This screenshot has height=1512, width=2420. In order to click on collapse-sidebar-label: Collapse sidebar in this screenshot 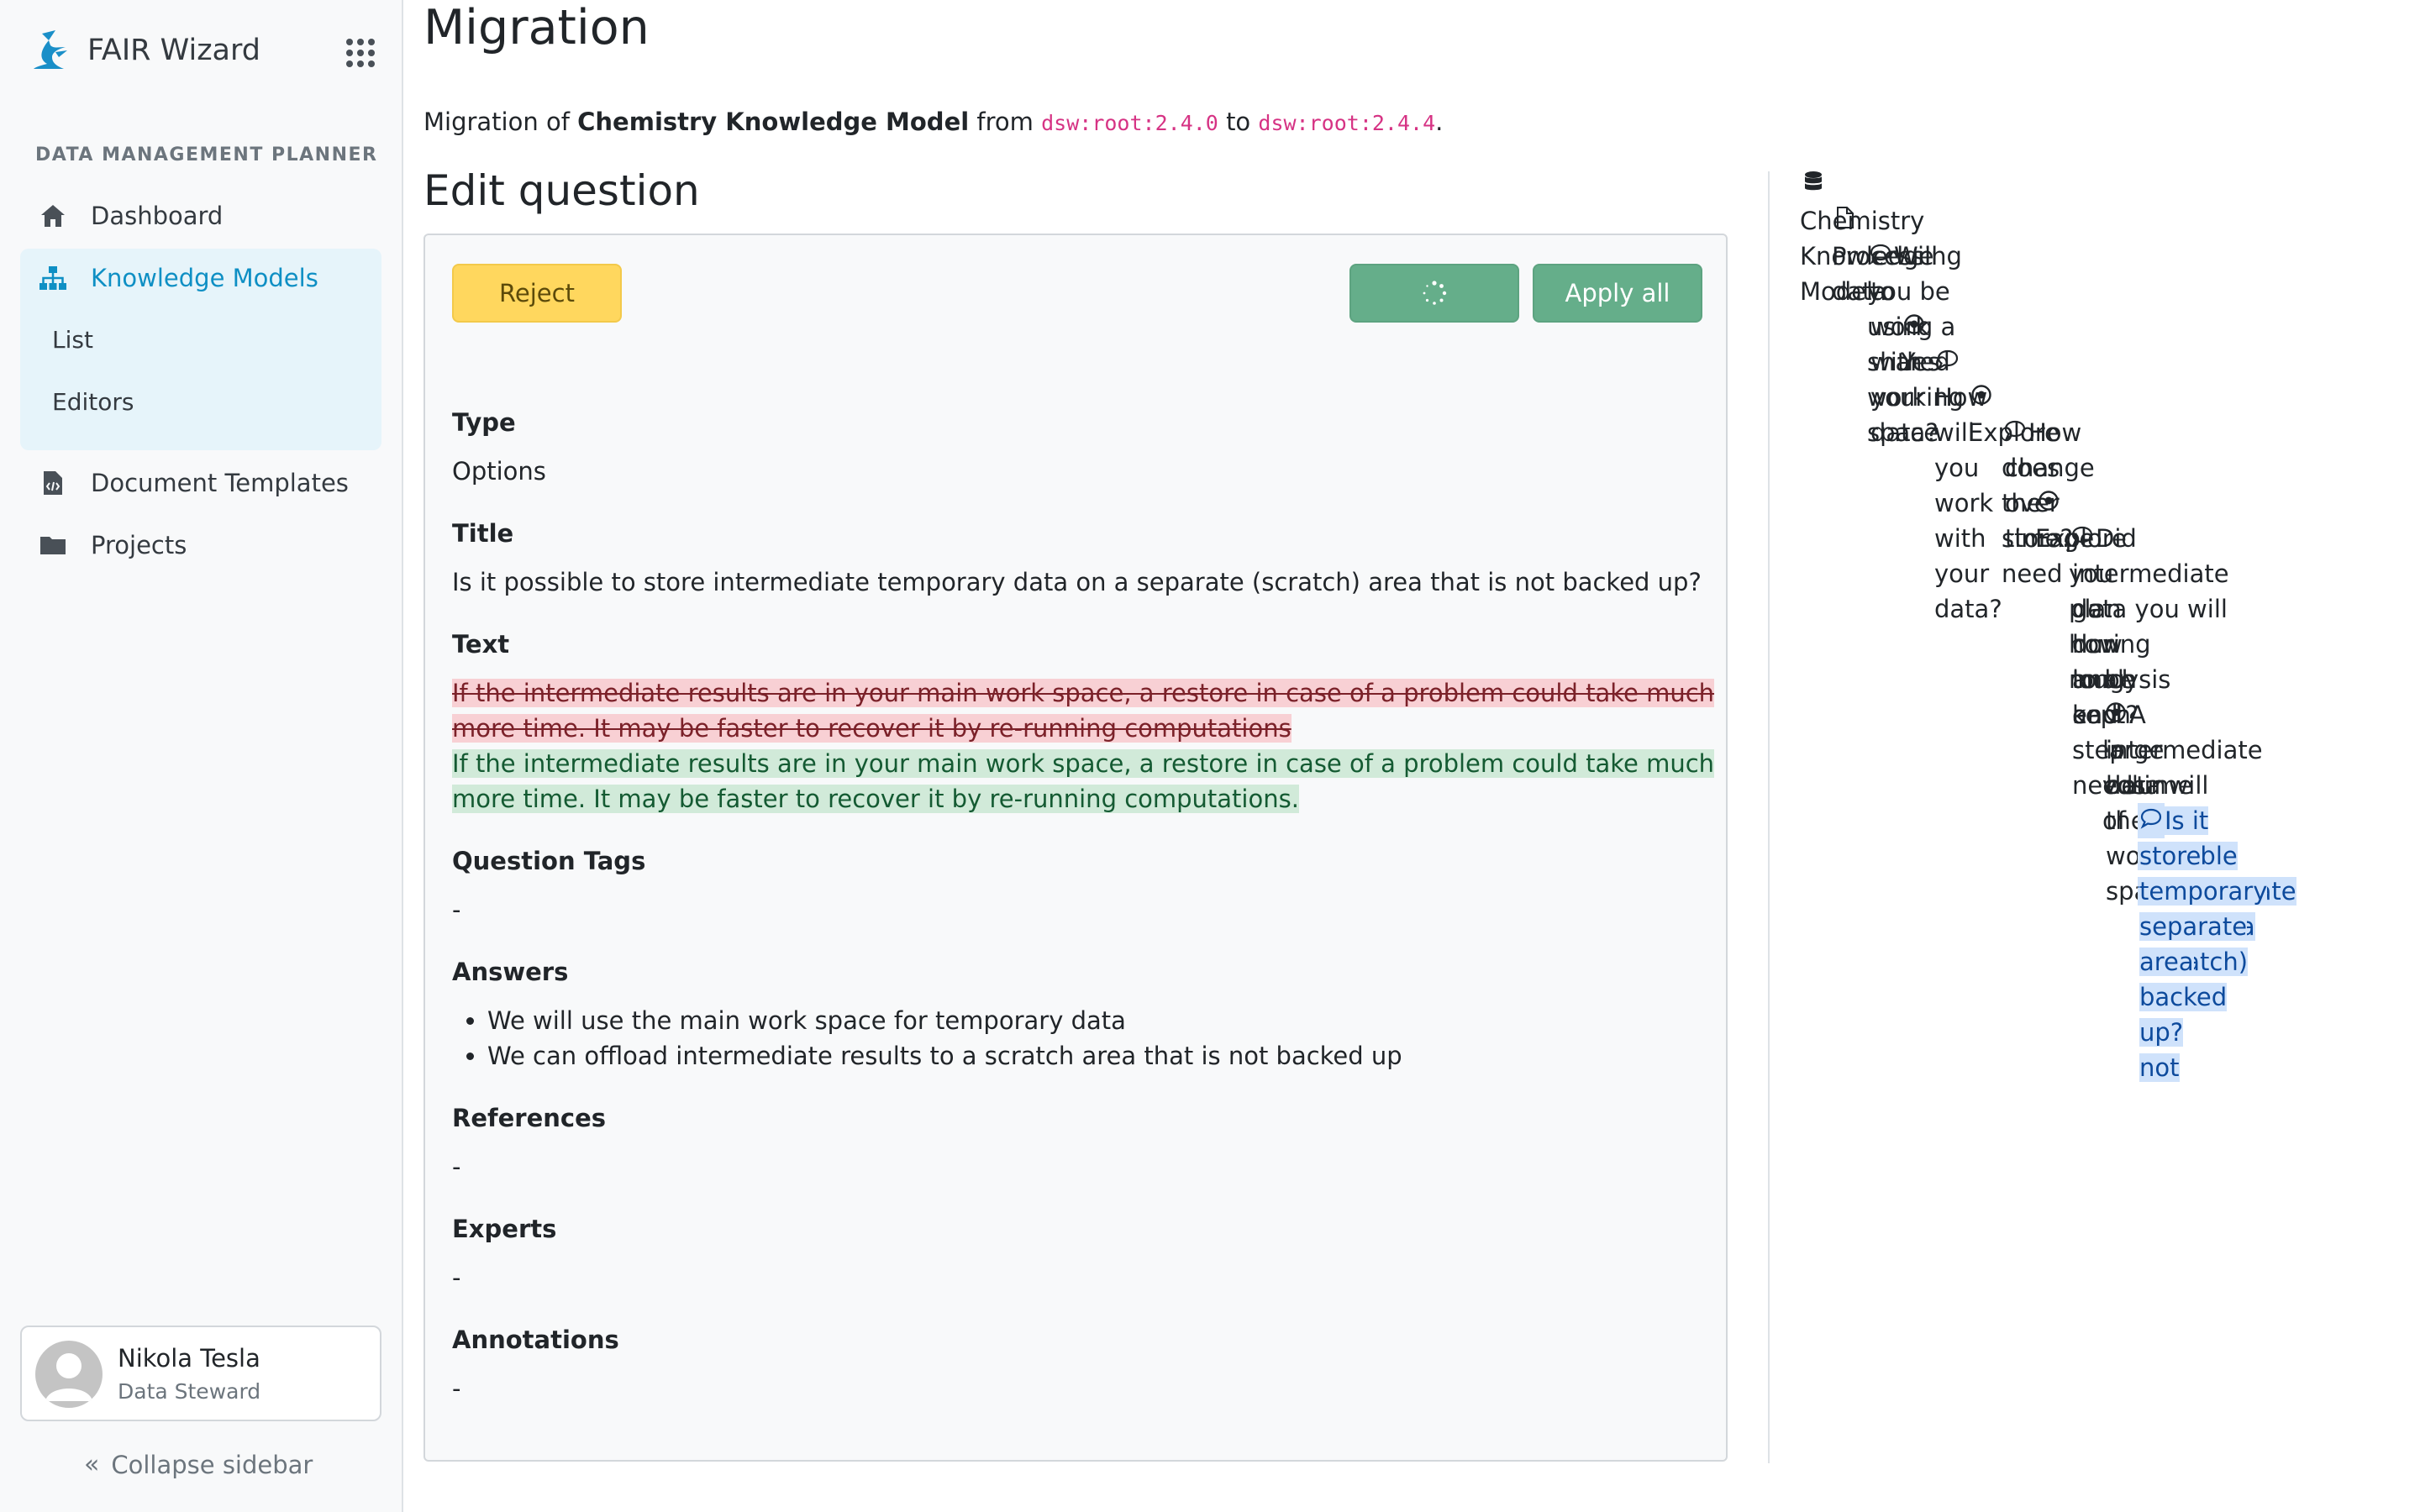, I will do `click(212, 1464)`.